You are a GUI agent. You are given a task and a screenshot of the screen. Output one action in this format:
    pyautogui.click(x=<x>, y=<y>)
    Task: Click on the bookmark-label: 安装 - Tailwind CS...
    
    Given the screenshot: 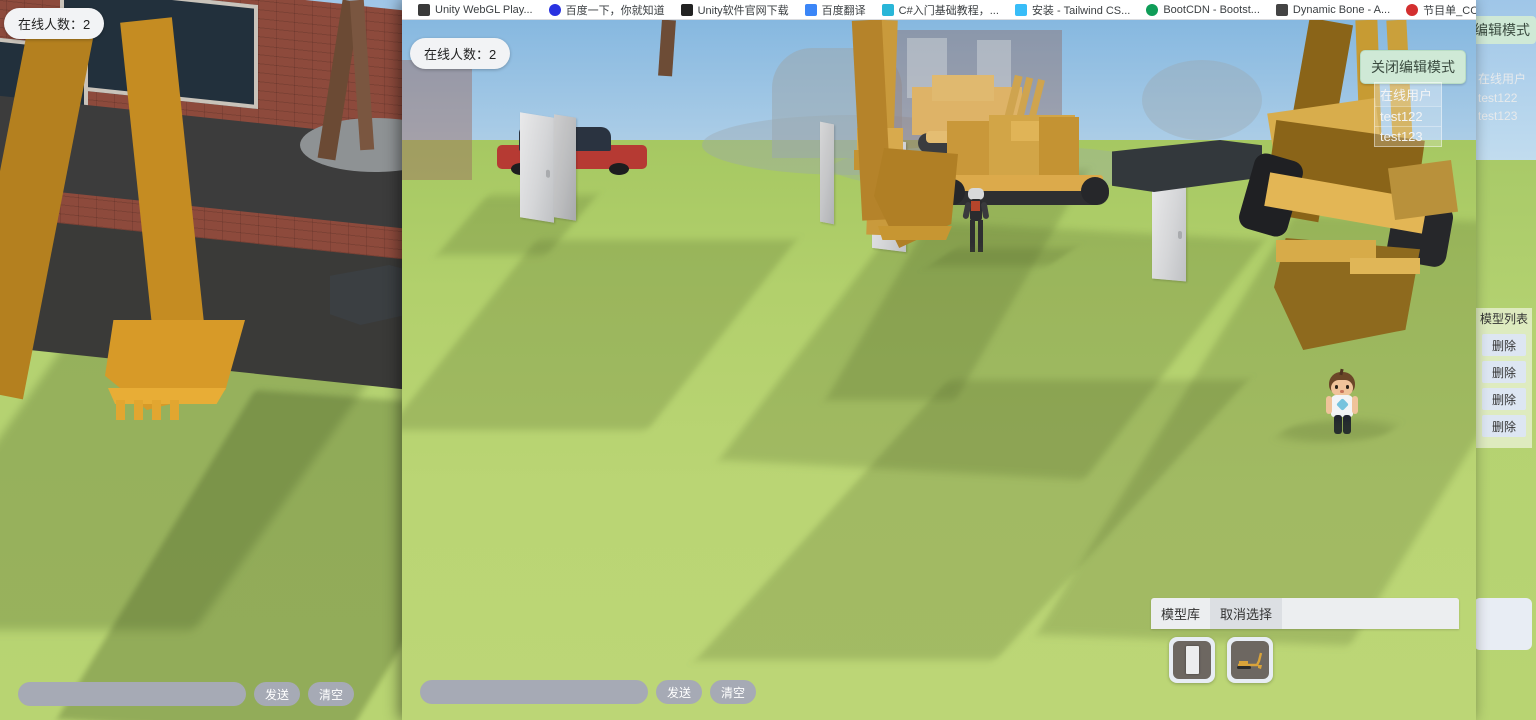 What is the action you would take?
    pyautogui.click(x=1081, y=10)
    